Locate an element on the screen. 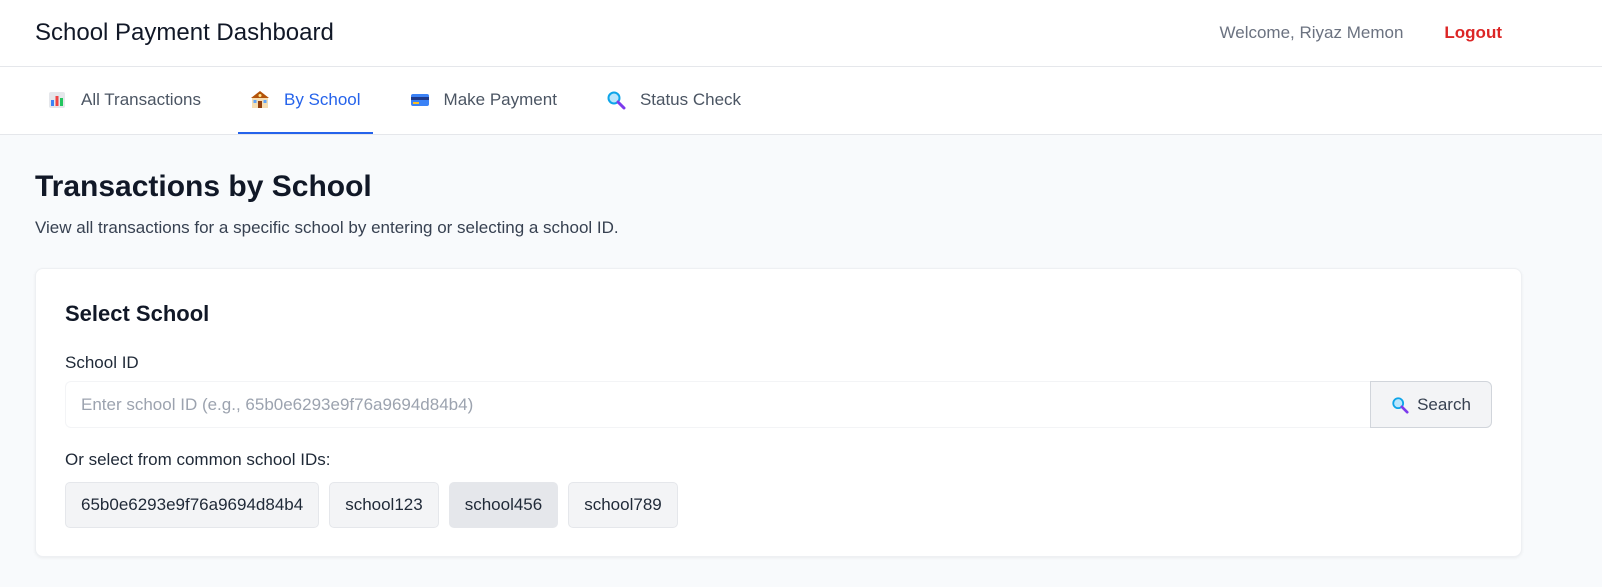 The height and width of the screenshot is (587, 1602). school-id-chip: school123 is located at coordinates (384, 505).